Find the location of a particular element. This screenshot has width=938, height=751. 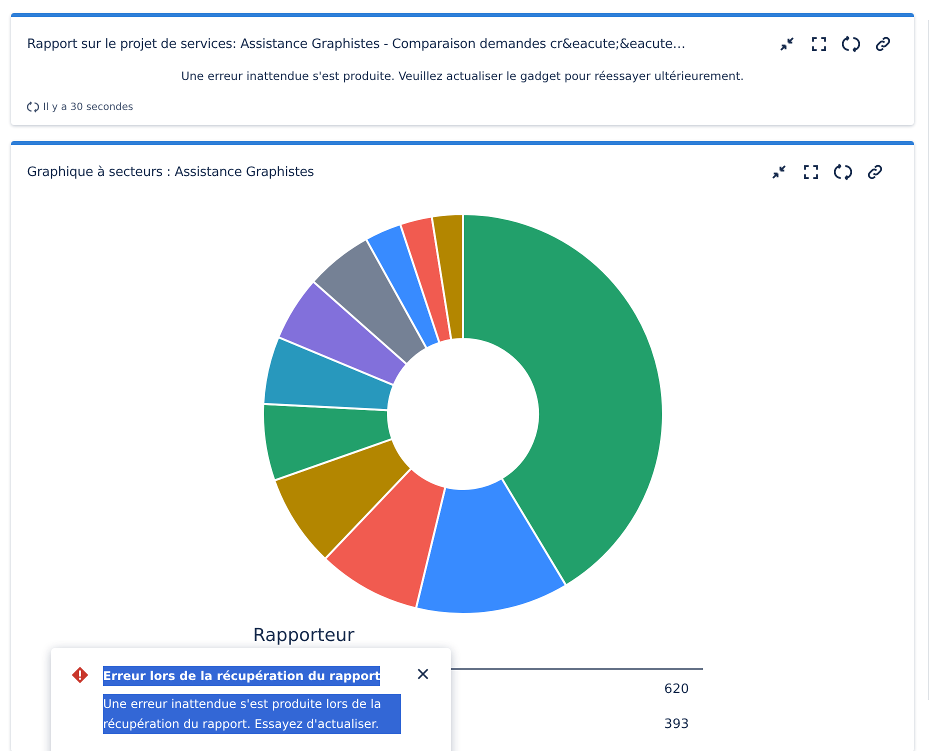

table-cell: 393 is located at coordinates (676, 724).